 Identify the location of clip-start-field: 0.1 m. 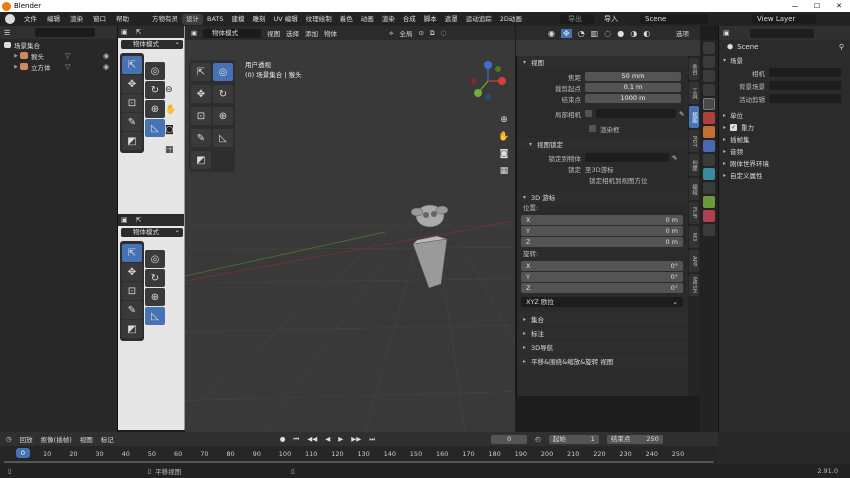
(633, 87).